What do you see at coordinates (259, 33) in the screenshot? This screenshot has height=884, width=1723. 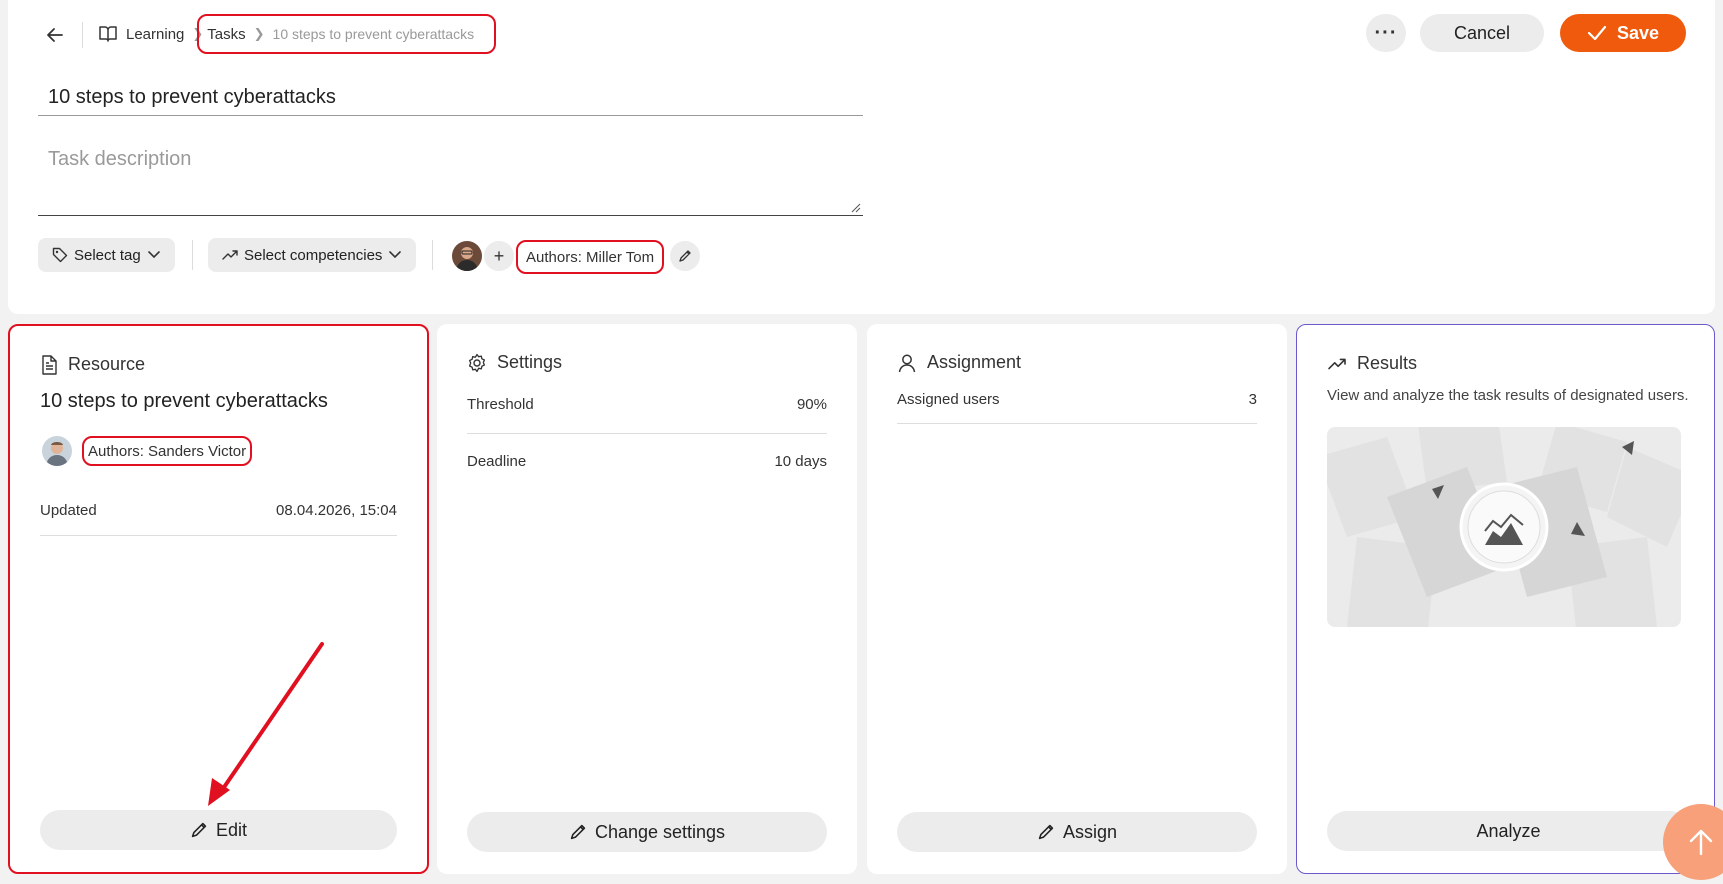 I see `chevron-right-icon: ❯` at bounding box center [259, 33].